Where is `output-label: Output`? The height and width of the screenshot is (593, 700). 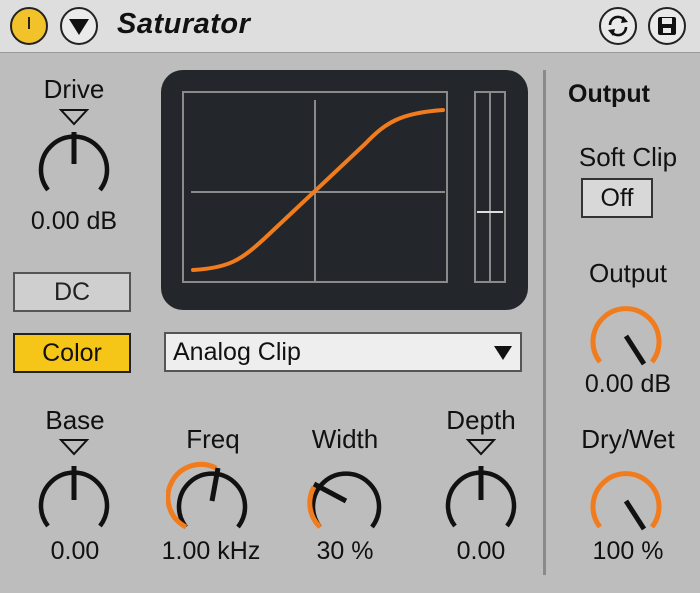
output-label: Output is located at coordinates (628, 273).